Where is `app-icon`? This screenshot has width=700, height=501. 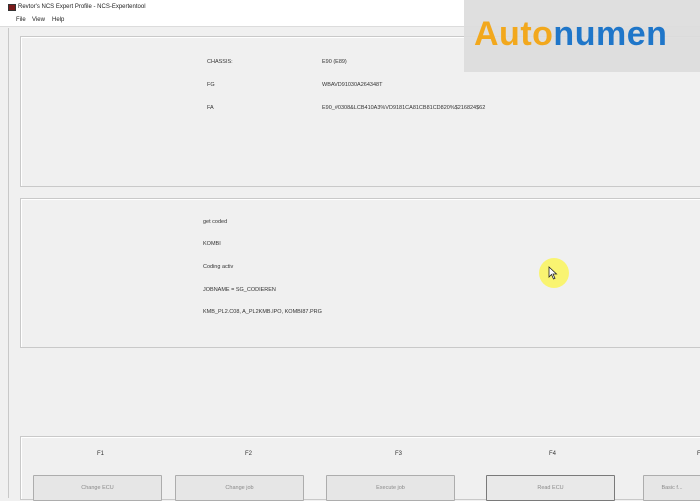 app-icon is located at coordinates (12, 7).